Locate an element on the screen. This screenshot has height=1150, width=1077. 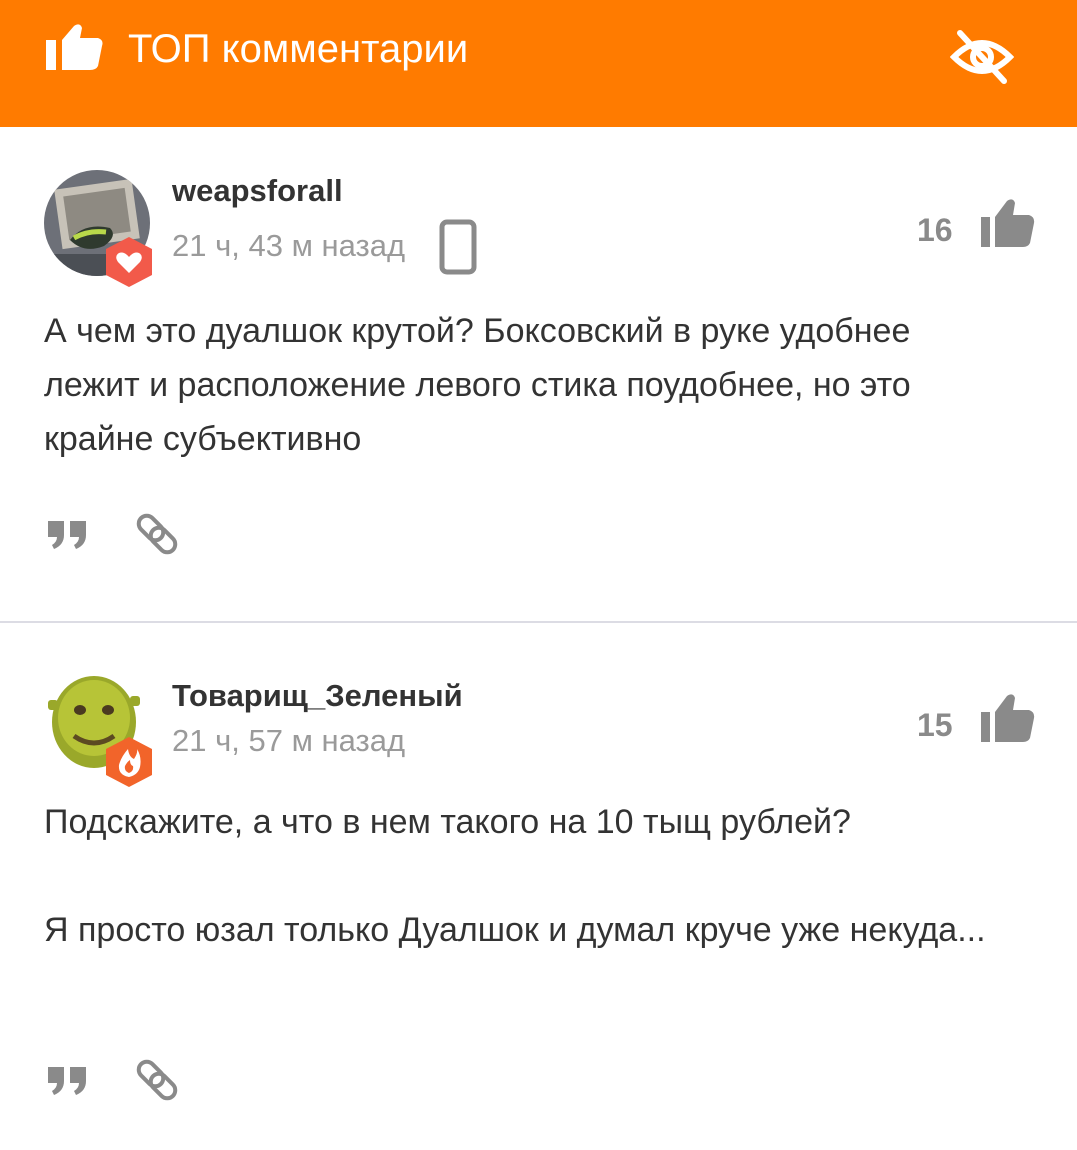
top-comments-header: ТОП комментарии is located at coordinates (538, 63).